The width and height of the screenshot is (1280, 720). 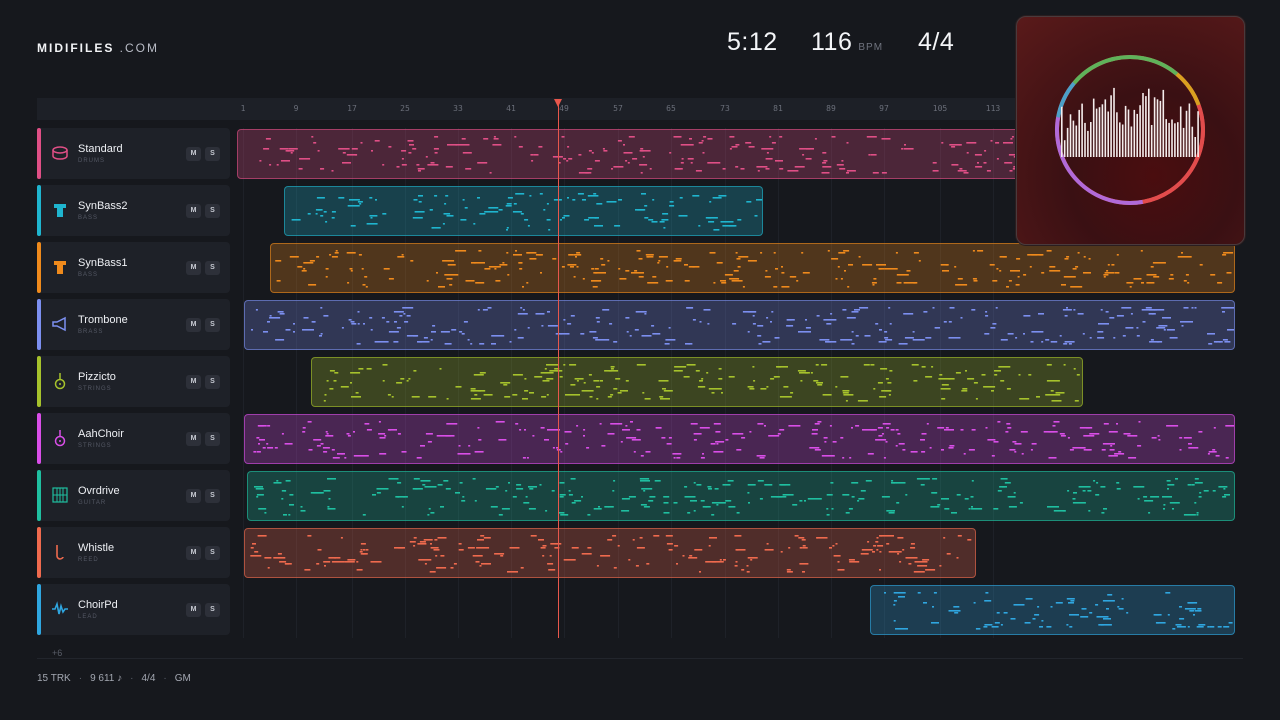 I want to click on tempo-unit: BPM, so click(x=871, y=47).